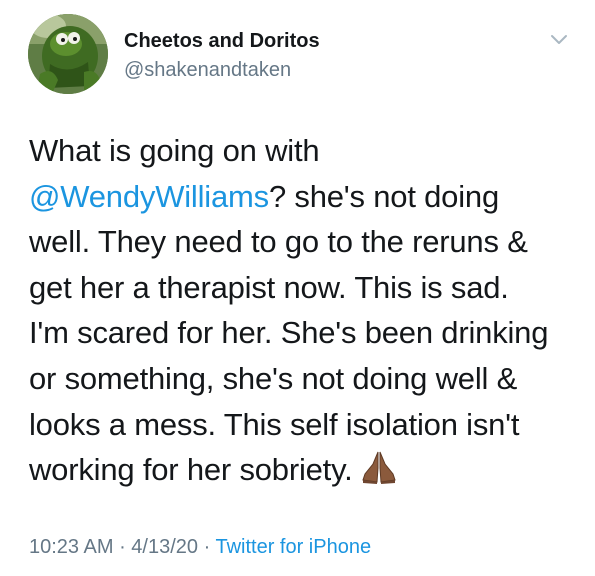 The image size is (595, 576). I want to click on tweet-source-link: Twitter for iPhone, so click(293, 547).